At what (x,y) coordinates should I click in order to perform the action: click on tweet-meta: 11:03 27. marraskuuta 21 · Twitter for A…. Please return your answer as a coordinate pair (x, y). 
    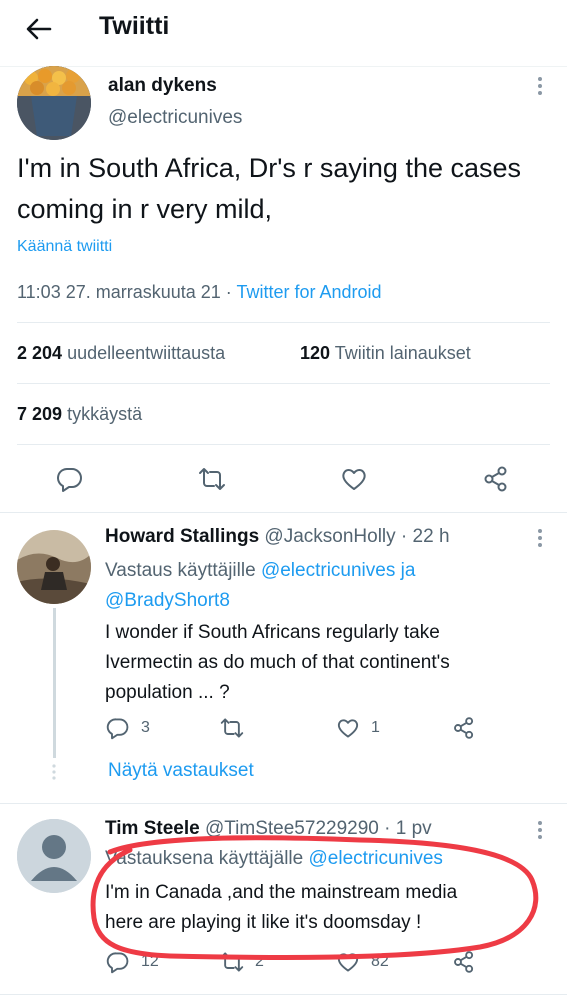
    Looking at the image, I should click on (199, 292).